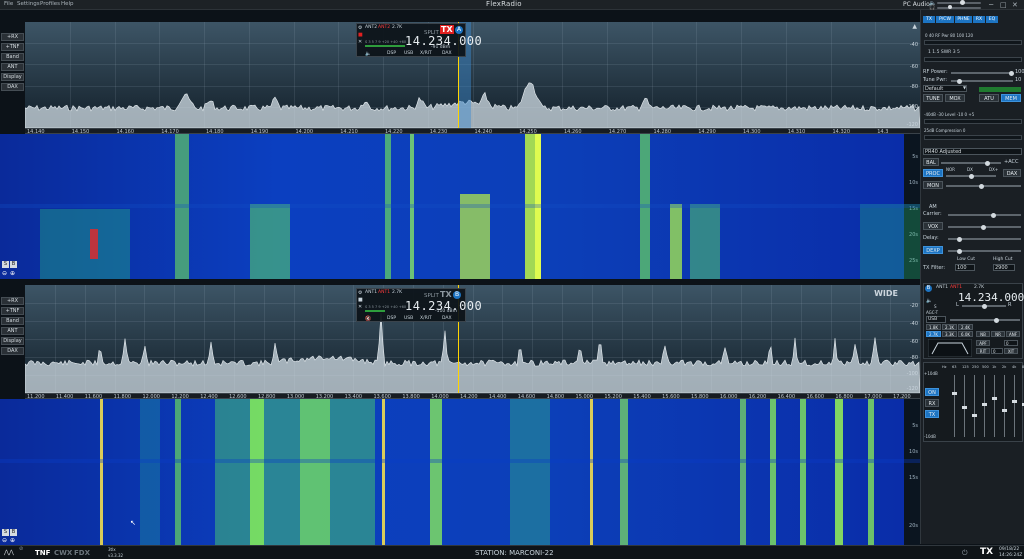 The height and width of the screenshot is (559, 1024). I want to click on nr-button: NR, so click(998, 334).